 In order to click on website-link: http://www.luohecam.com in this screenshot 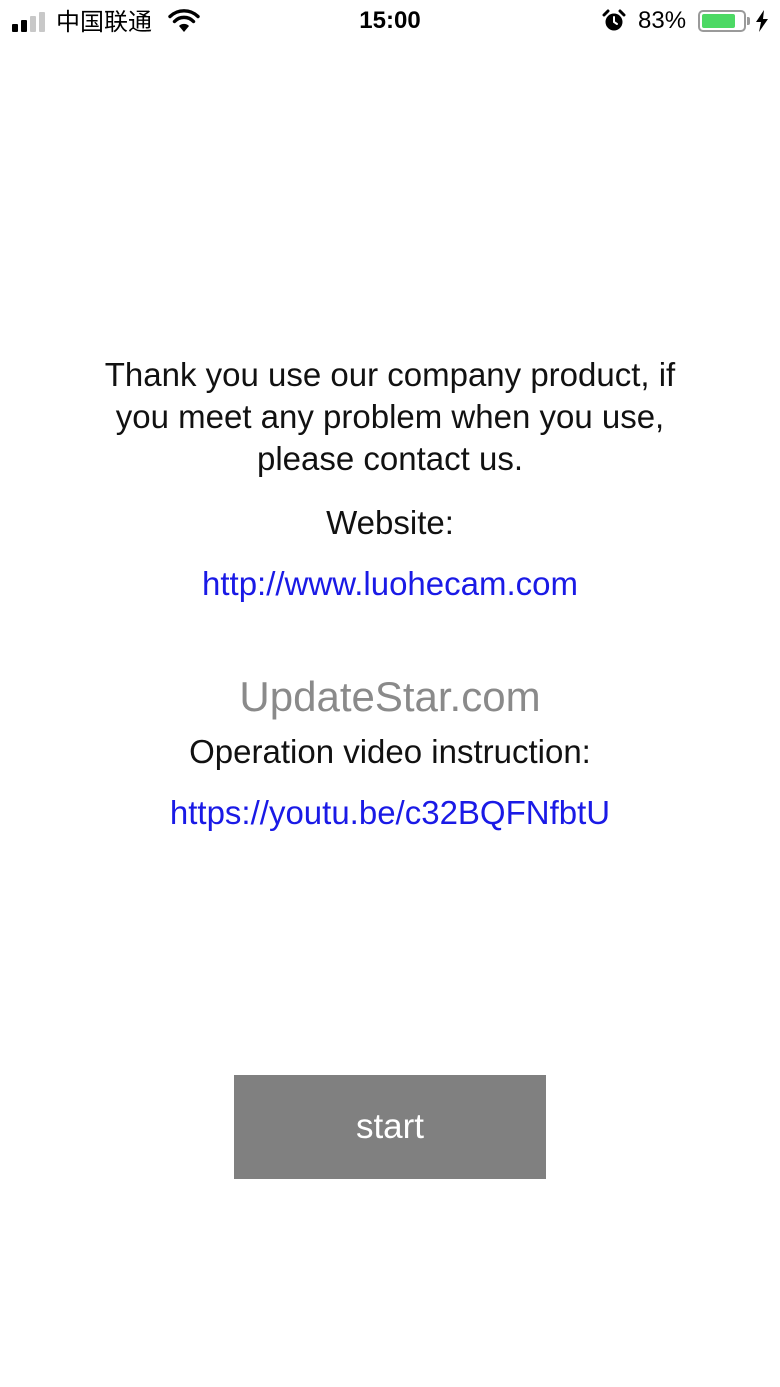, I will do `click(390, 584)`.